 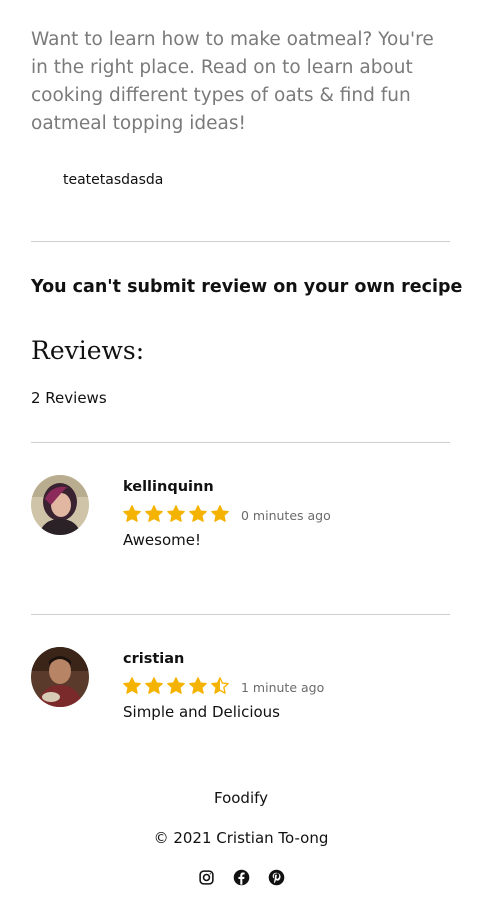 I want to click on reviews-heading: Reviews:, so click(x=88, y=350).